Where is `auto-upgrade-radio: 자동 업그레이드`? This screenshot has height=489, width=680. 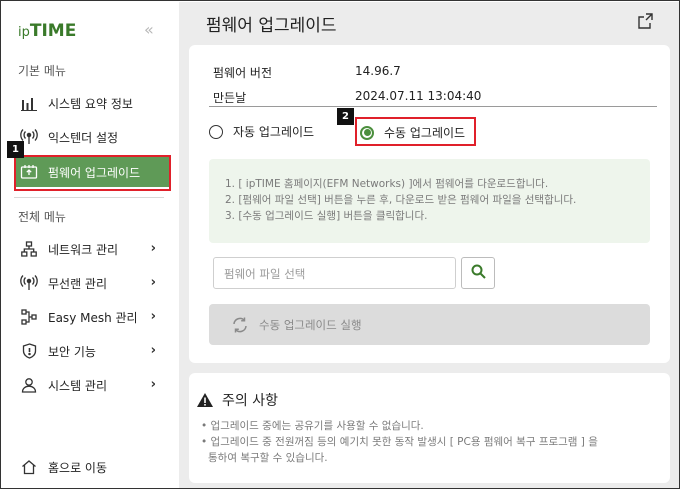
auto-upgrade-radio: 자동 업그레이드 is located at coordinates (261, 131).